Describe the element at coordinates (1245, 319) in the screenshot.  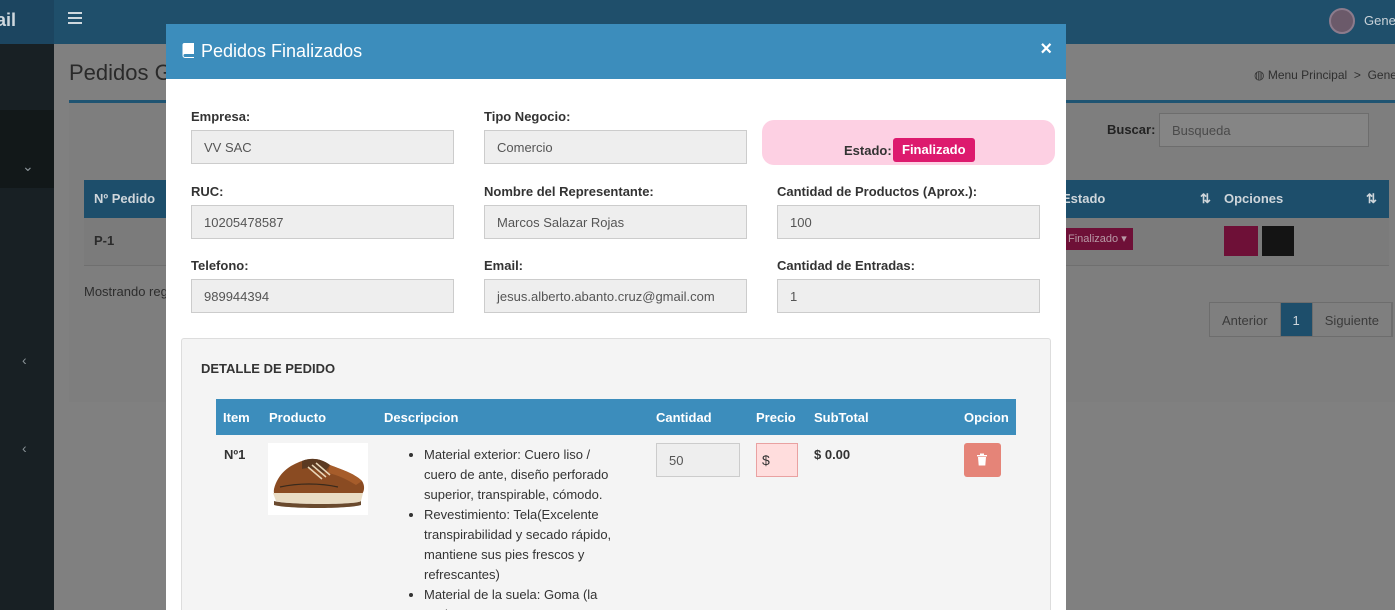
I see `prev-page-button: Anterior` at that location.